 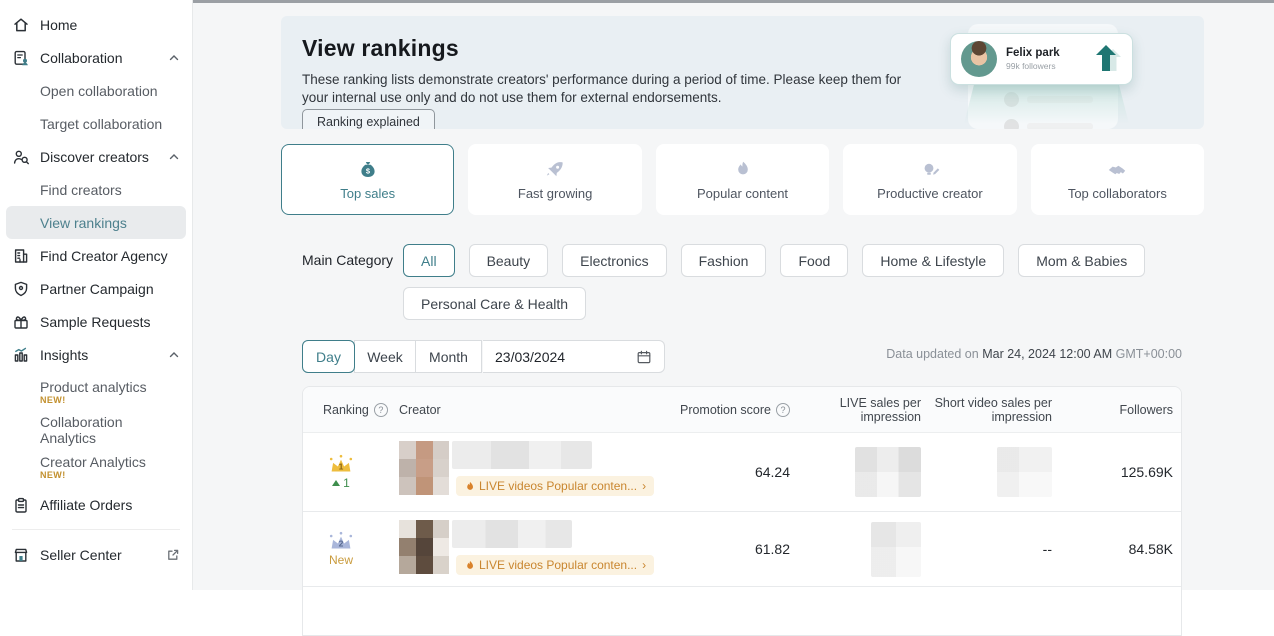 I want to click on sidebar-item-seller-center: Seller Center, so click(x=96, y=554).